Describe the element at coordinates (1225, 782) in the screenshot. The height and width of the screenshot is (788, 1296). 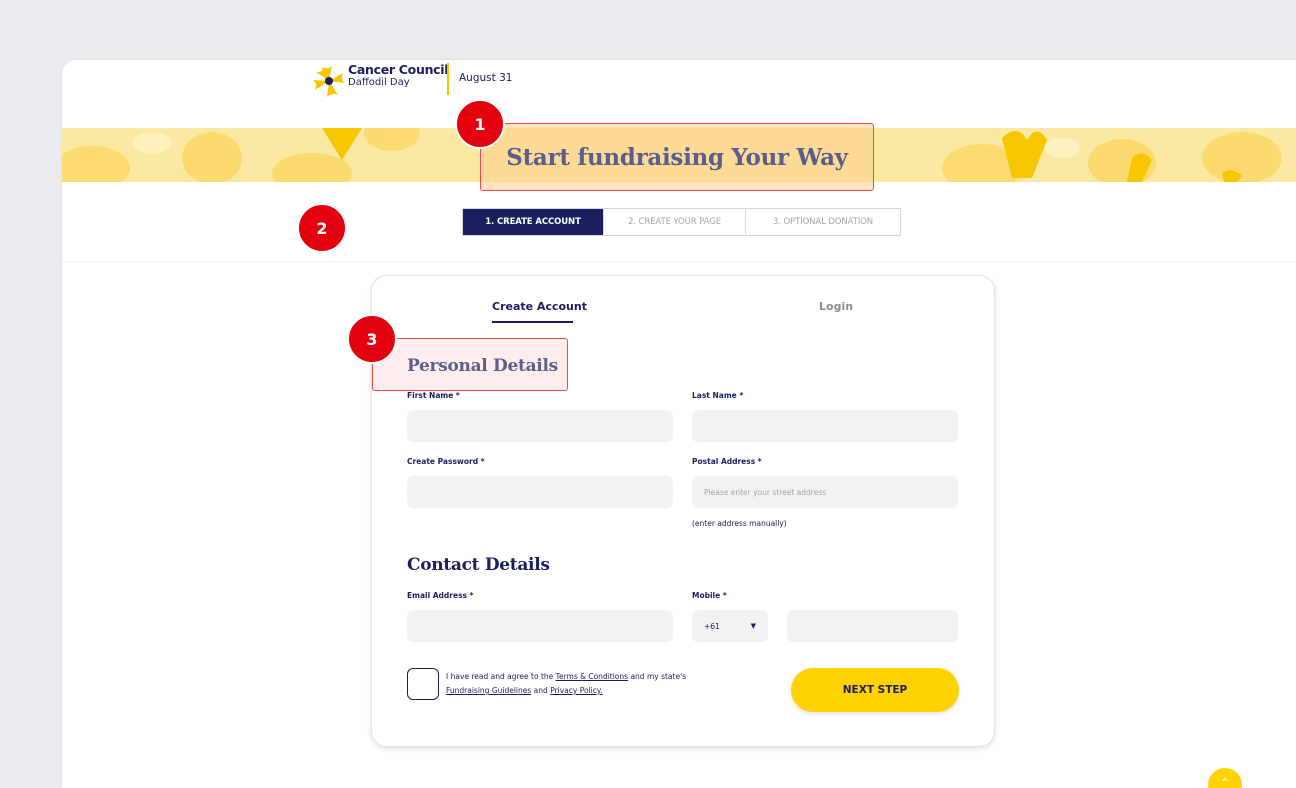
I see `chevron-up-icon: ⌃` at that location.